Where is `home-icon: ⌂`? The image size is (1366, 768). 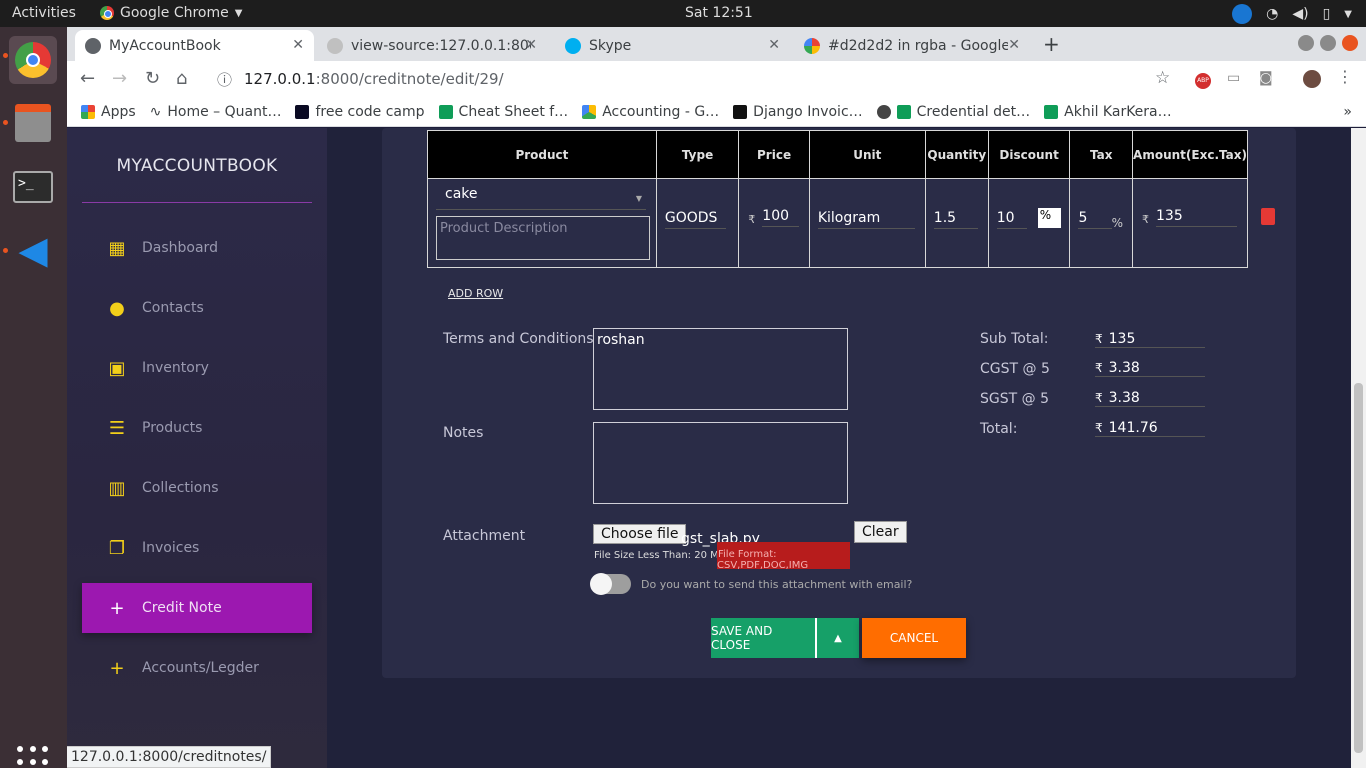 home-icon: ⌂ is located at coordinates (181, 78).